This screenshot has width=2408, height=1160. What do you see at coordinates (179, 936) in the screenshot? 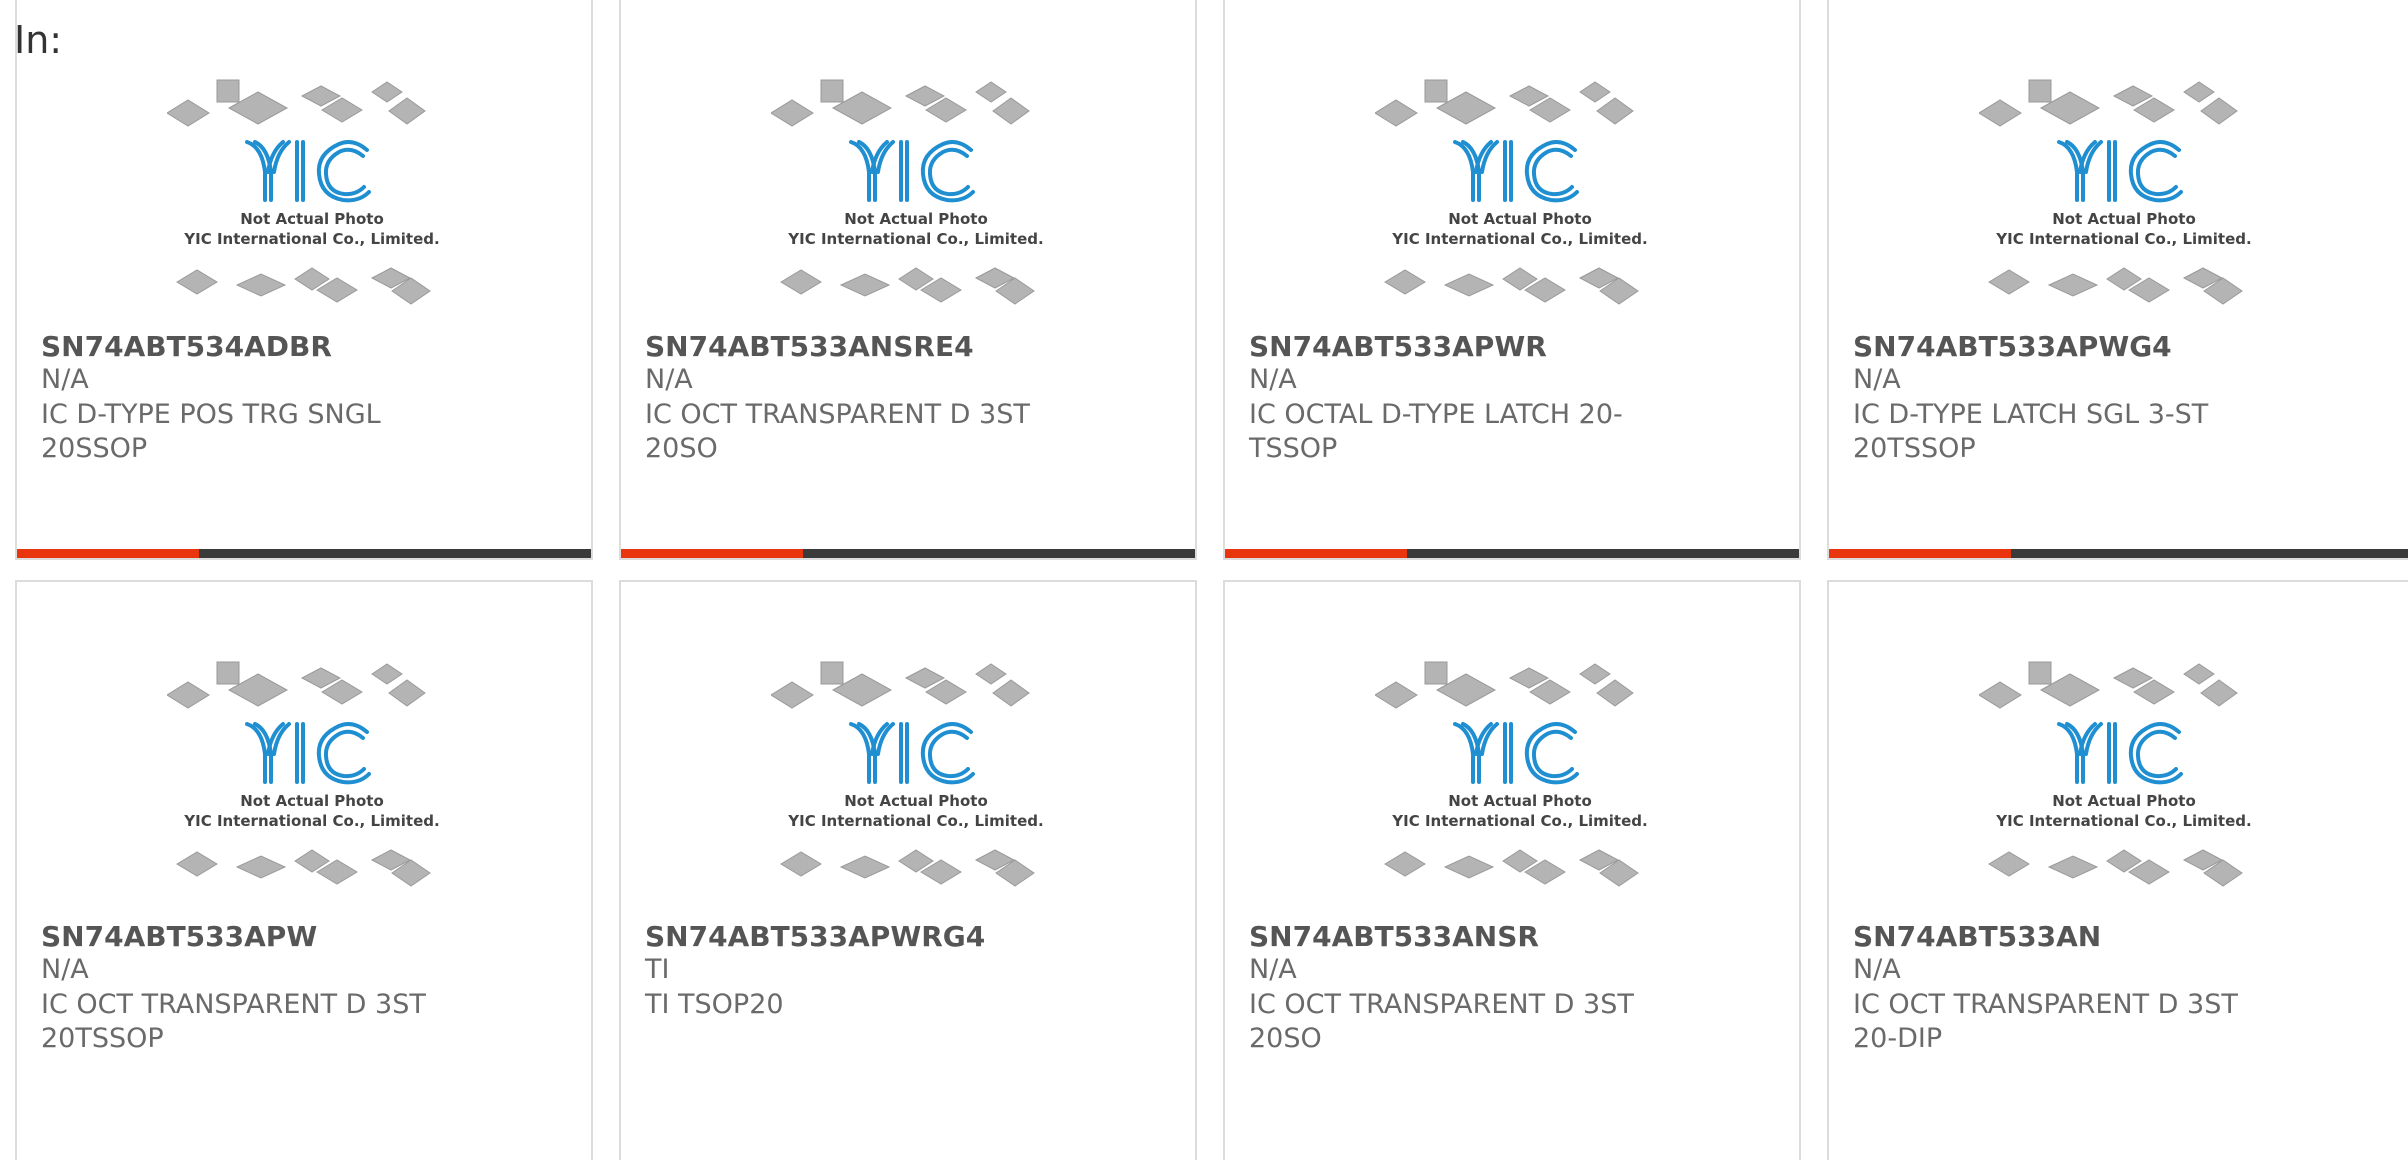
I see `product-part-number: SN74ABT533APW` at bounding box center [179, 936].